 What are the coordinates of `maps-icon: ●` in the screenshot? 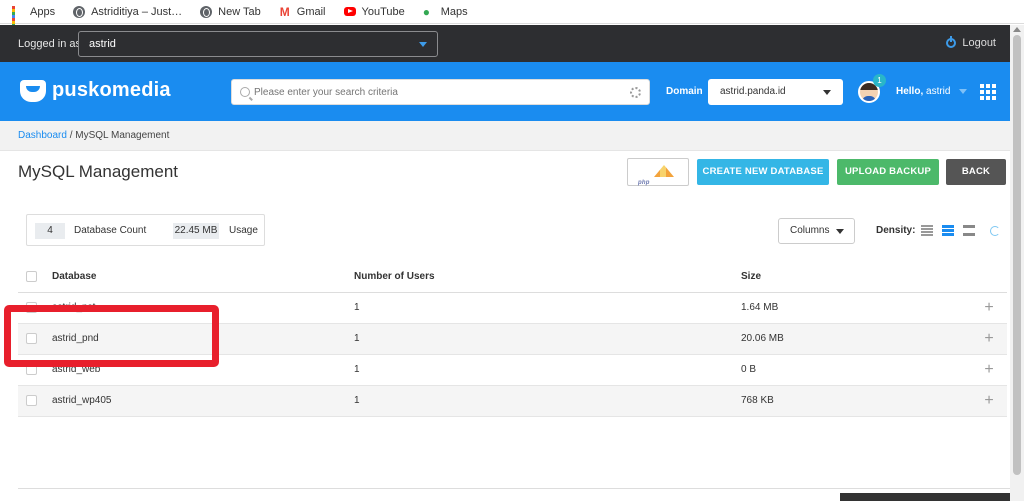 It's located at (426, 11).